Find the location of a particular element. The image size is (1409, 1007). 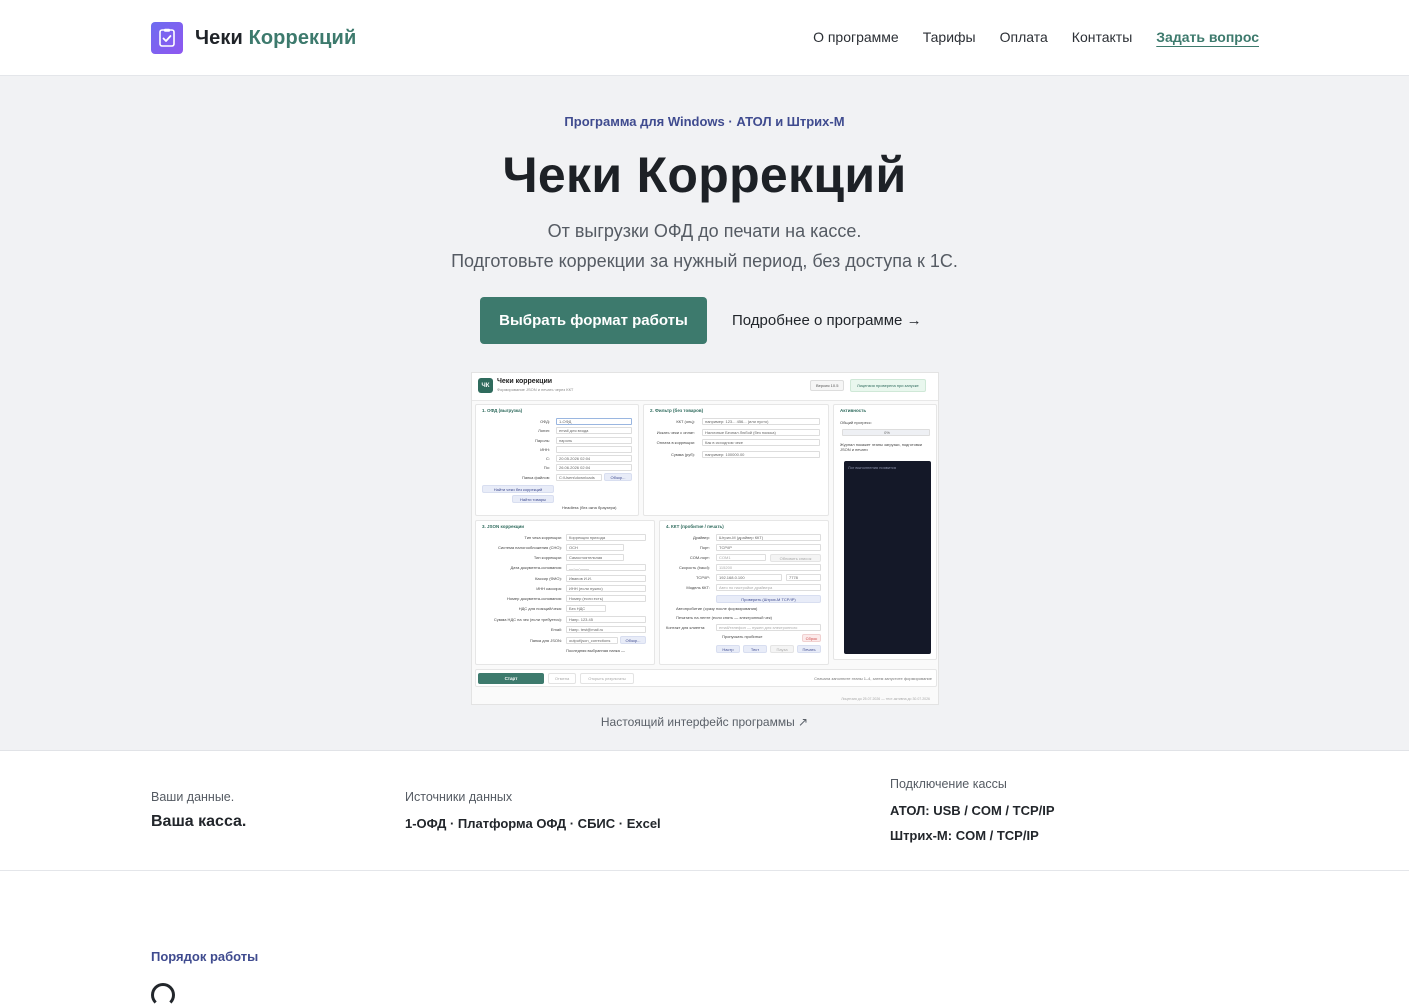

mock-auto-checkbox: Автопробитие (сразу после формирования) is located at coordinates (717, 608).